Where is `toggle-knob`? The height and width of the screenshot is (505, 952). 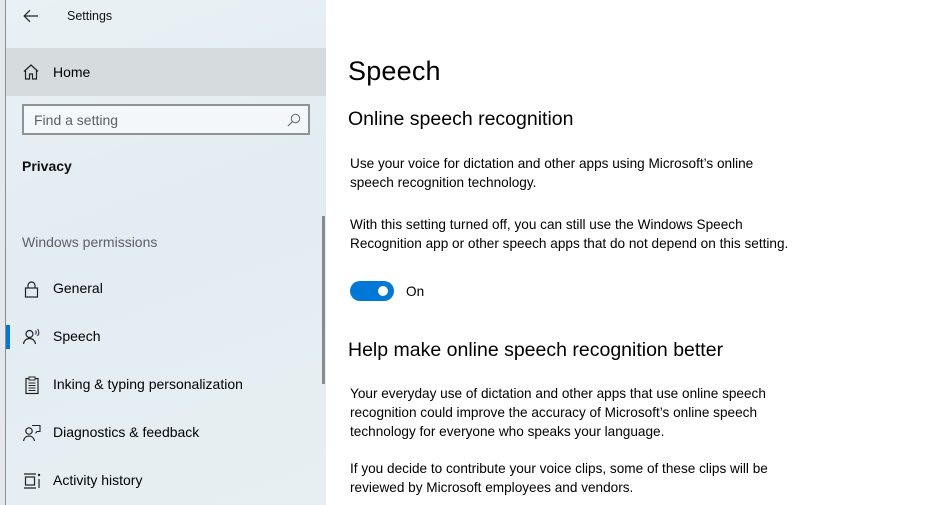
toggle-knob is located at coordinates (383, 291).